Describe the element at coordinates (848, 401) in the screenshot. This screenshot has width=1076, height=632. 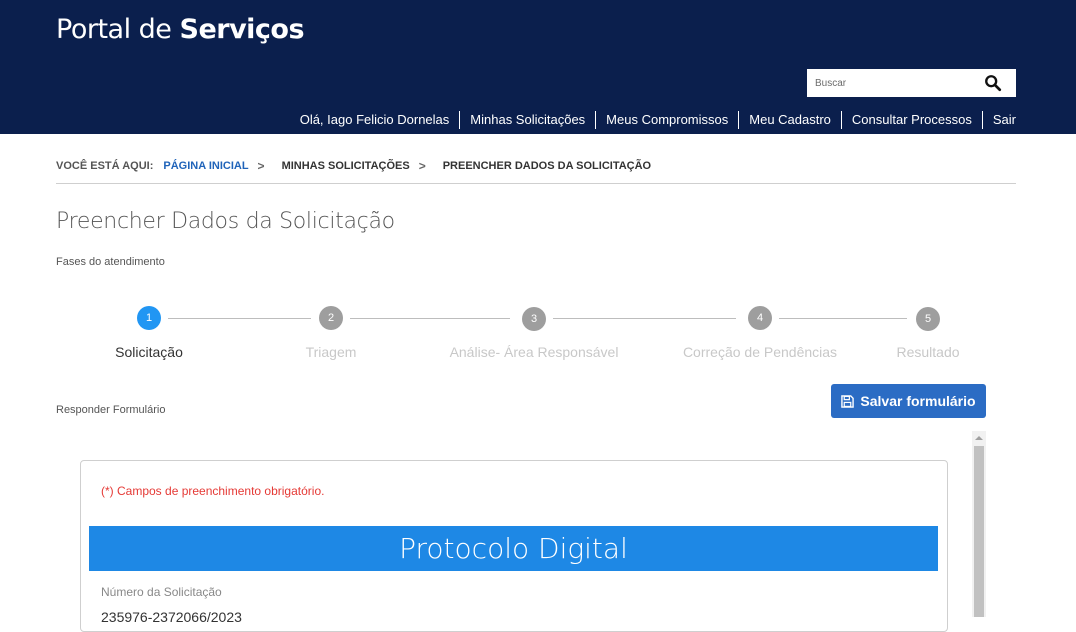
I see `floppy-disk-icon` at that location.